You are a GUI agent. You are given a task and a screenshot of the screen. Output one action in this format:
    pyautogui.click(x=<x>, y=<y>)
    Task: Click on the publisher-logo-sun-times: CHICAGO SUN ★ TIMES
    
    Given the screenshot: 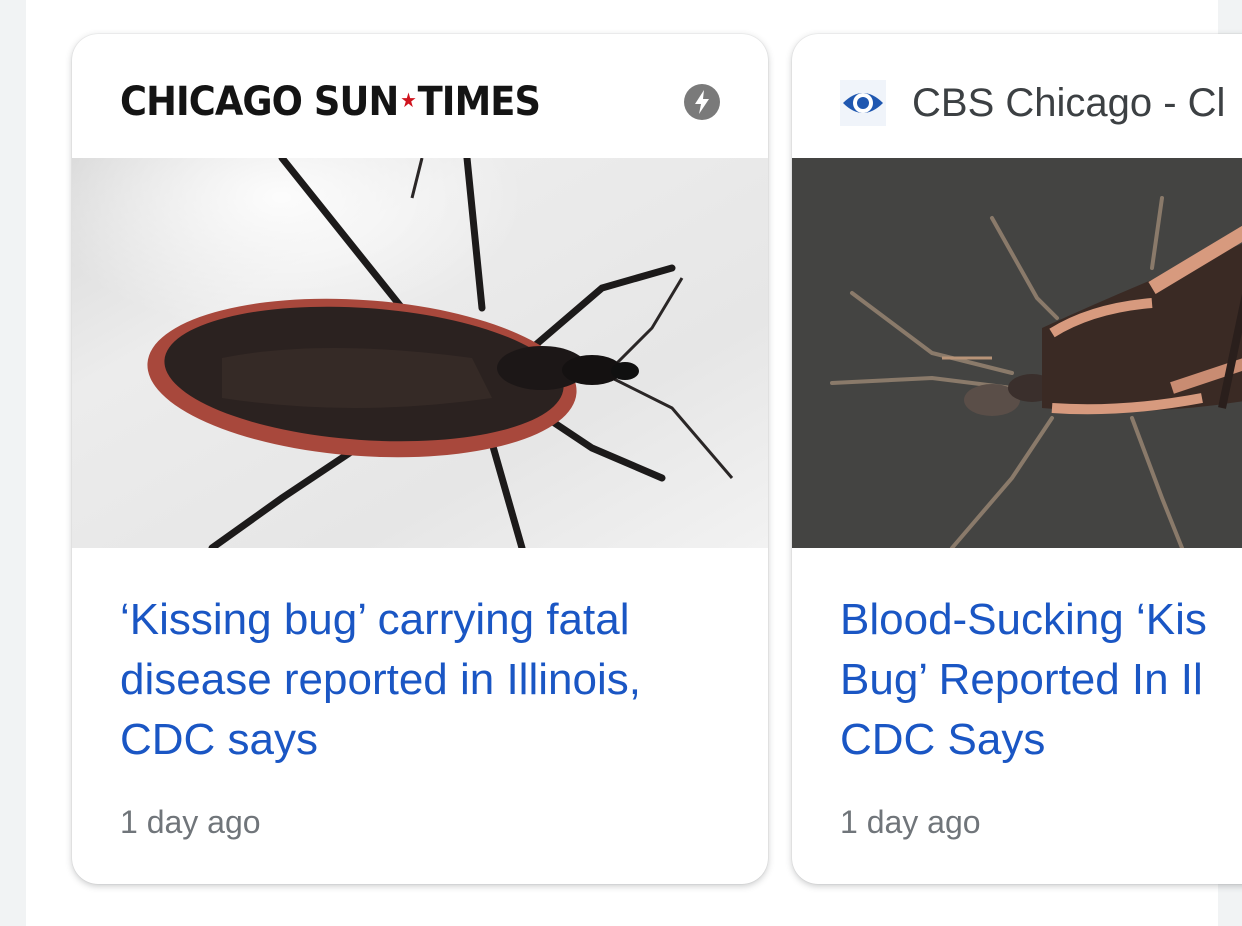 What is the action you would take?
    pyautogui.click(x=330, y=102)
    